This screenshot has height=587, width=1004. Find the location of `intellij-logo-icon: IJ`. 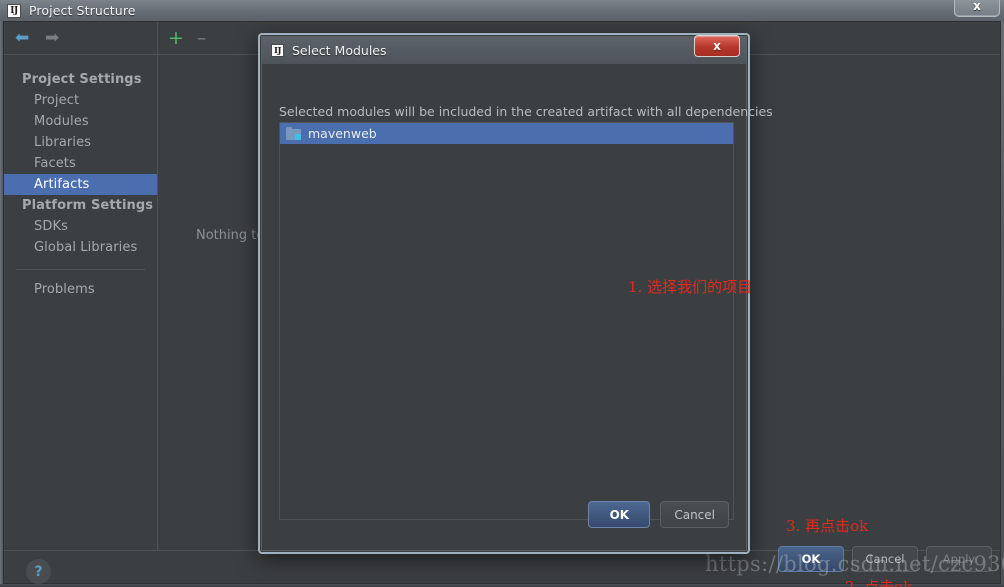

intellij-logo-icon: IJ is located at coordinates (14, 10).